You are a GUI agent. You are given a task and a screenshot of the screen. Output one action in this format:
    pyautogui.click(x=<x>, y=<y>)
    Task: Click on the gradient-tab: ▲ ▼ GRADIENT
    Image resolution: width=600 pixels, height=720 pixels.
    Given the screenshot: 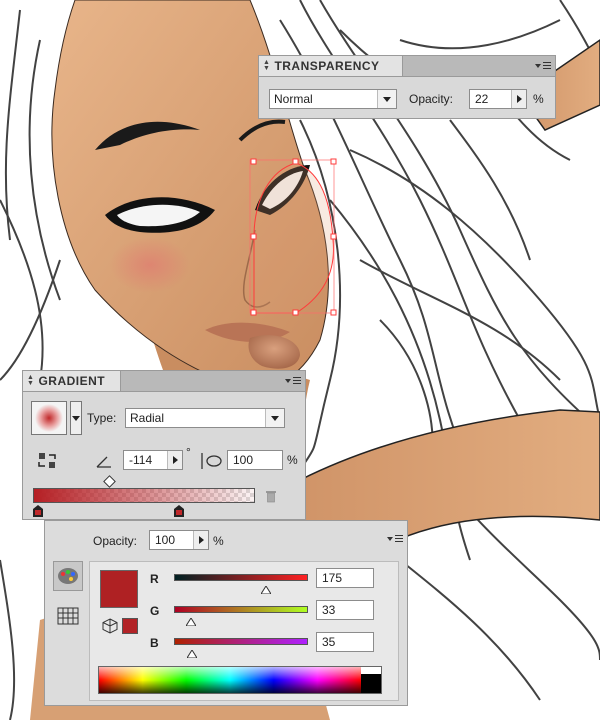 What is the action you would take?
    pyautogui.click(x=72, y=381)
    